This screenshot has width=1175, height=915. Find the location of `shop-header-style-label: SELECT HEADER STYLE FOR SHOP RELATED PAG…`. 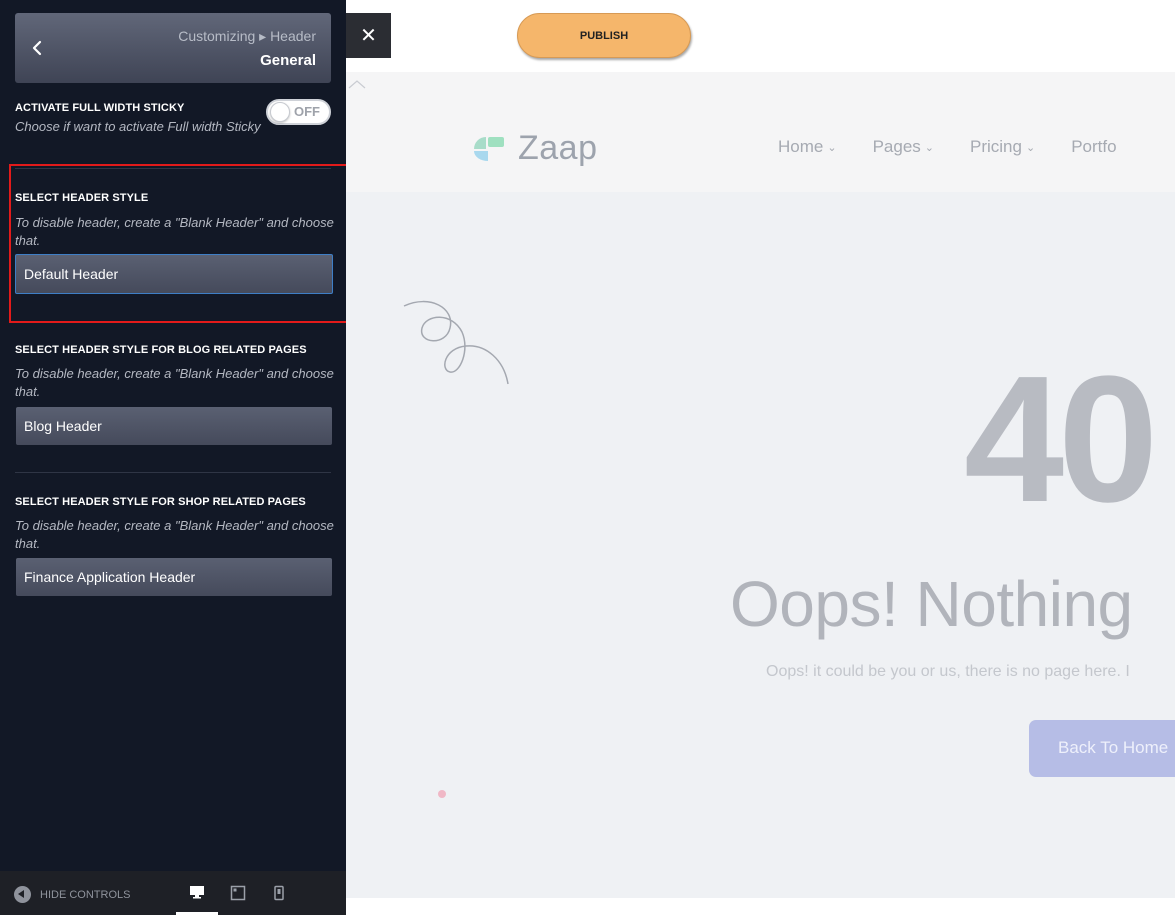

shop-header-style-label: SELECT HEADER STYLE FOR SHOP RELATED PAG… is located at coordinates (160, 502).